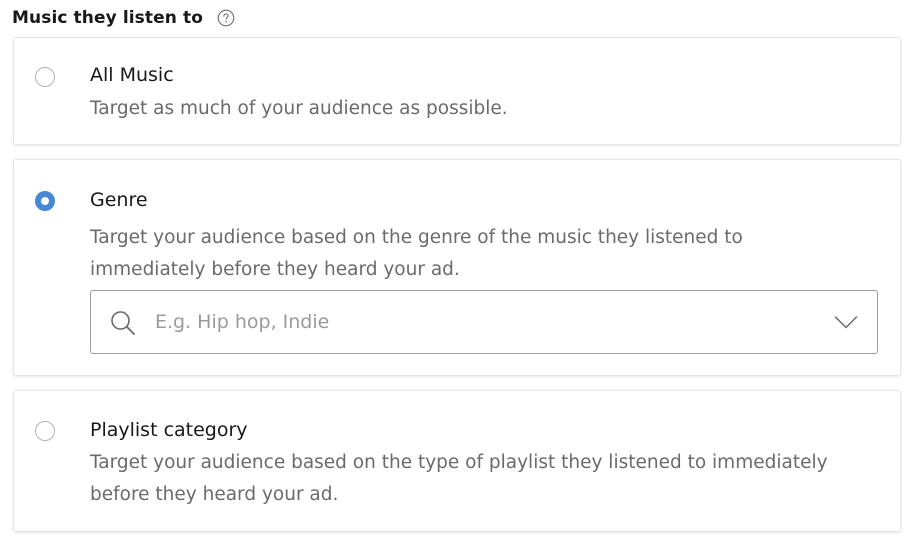 Image resolution: width=910 pixels, height=545 pixels. What do you see at coordinates (169, 430) in the screenshot?
I see `option-title-playlist-category: Playlist category` at bounding box center [169, 430].